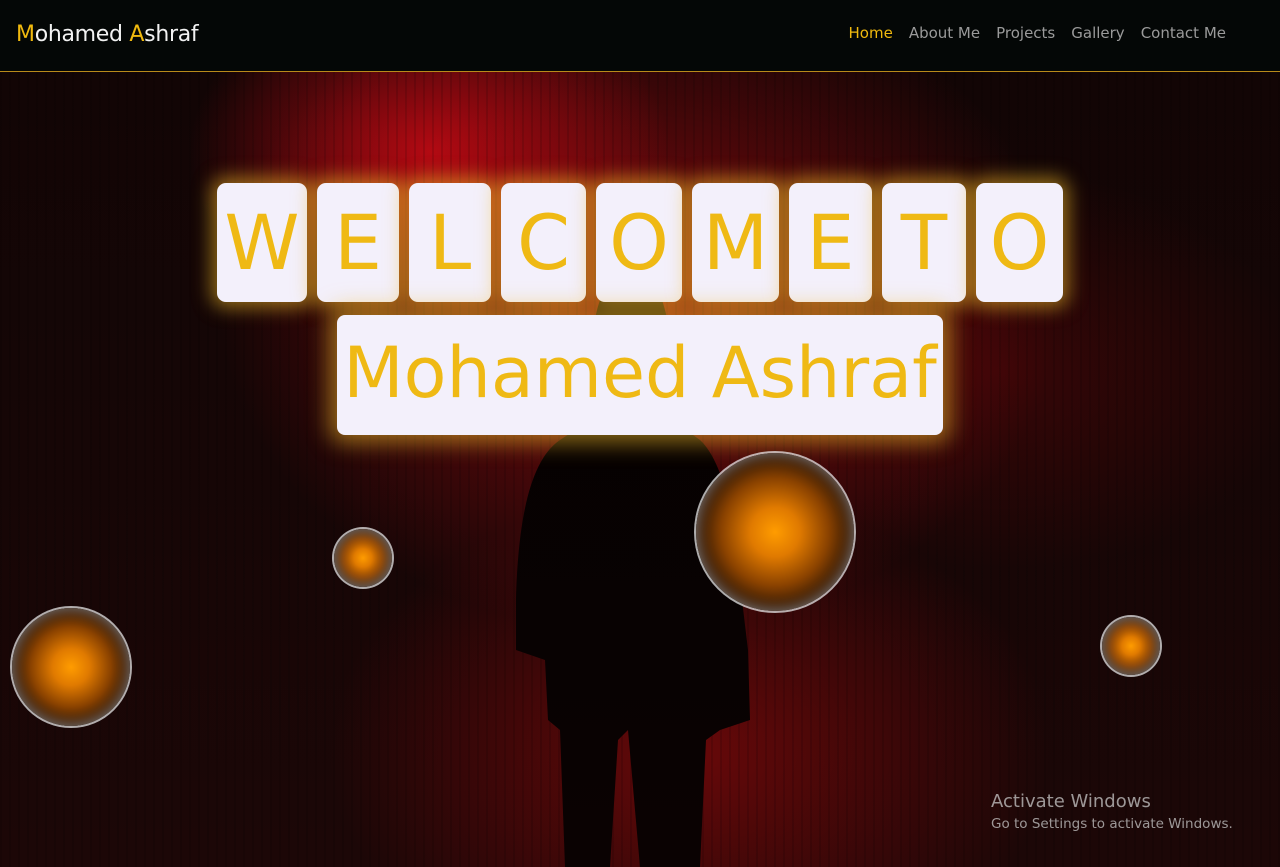 Image resolution: width=1280 pixels, height=867 pixels. I want to click on brand-second-rest: shraf, so click(171, 34).